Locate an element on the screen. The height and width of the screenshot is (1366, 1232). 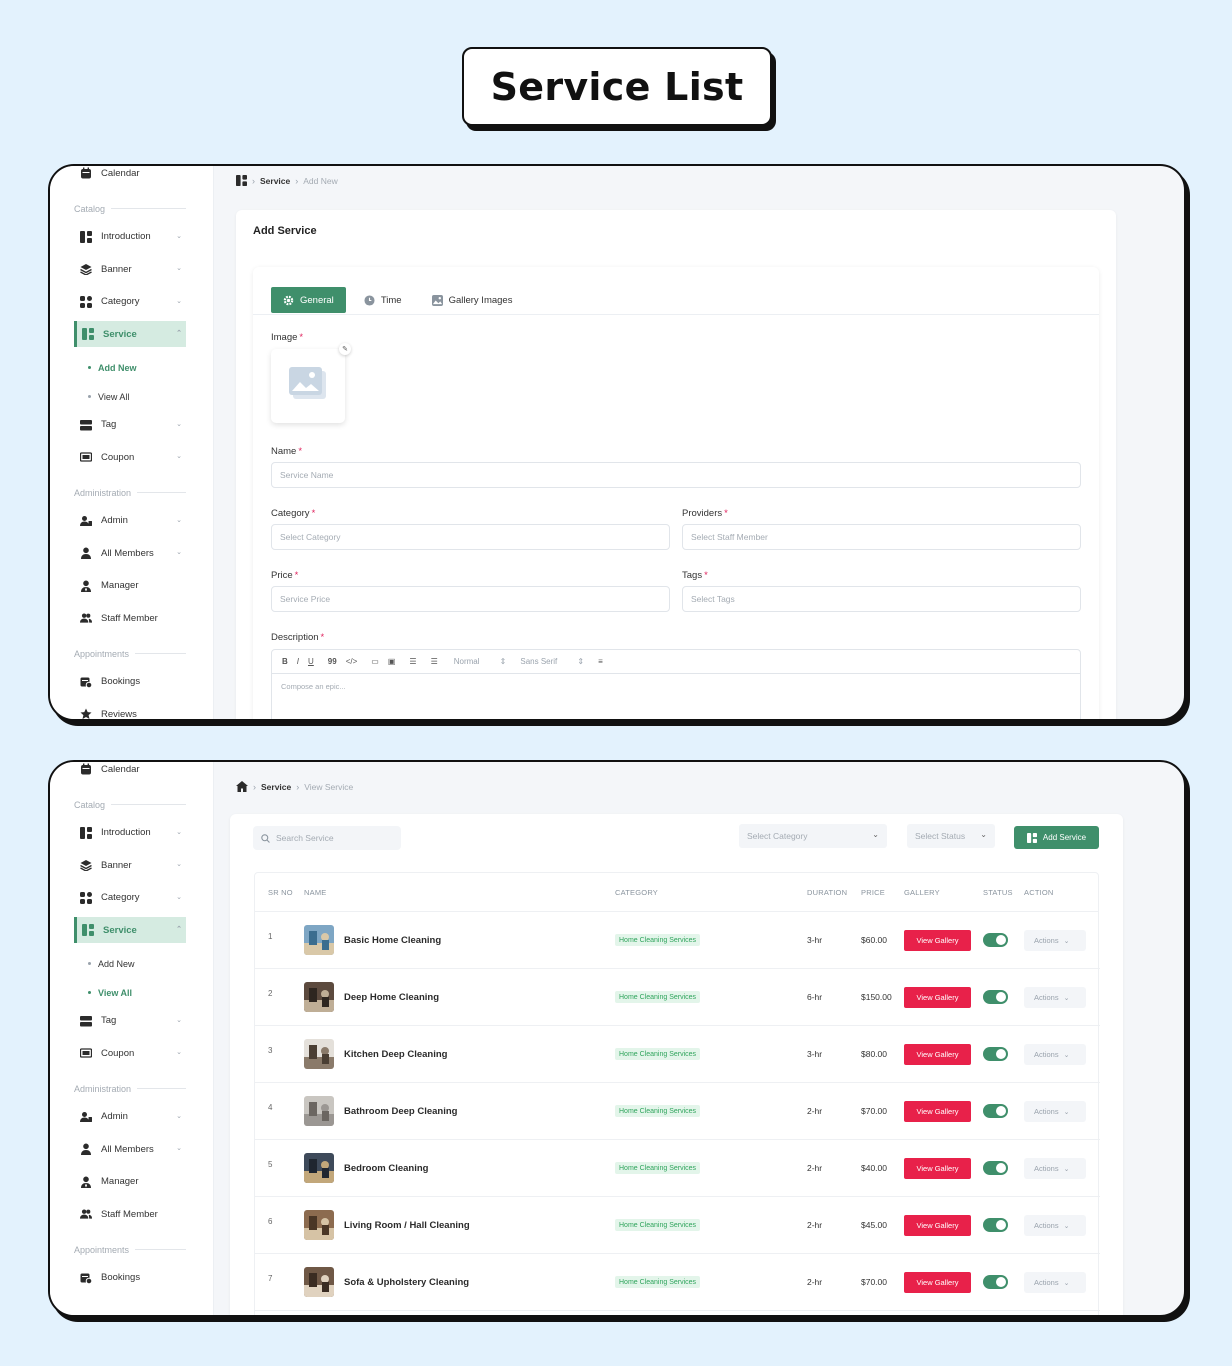
ordered-list-icon: ☰ is located at coordinates (412, 661).